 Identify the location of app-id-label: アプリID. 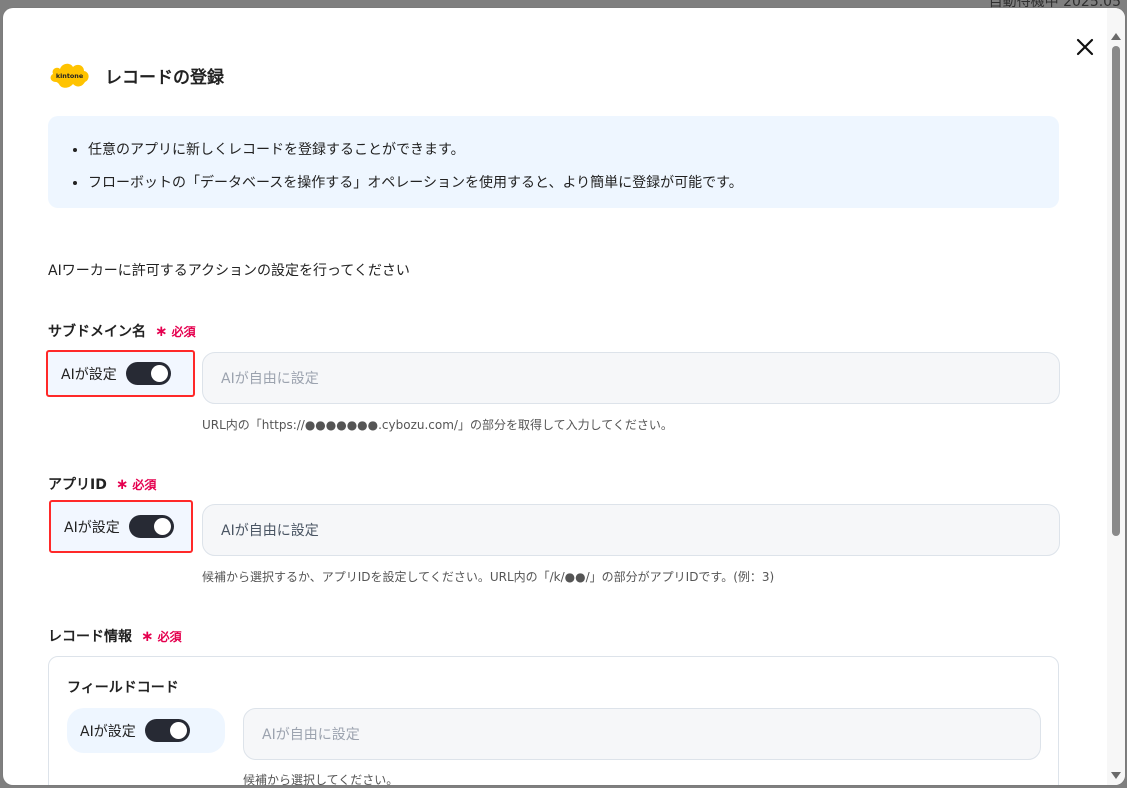
(77, 485).